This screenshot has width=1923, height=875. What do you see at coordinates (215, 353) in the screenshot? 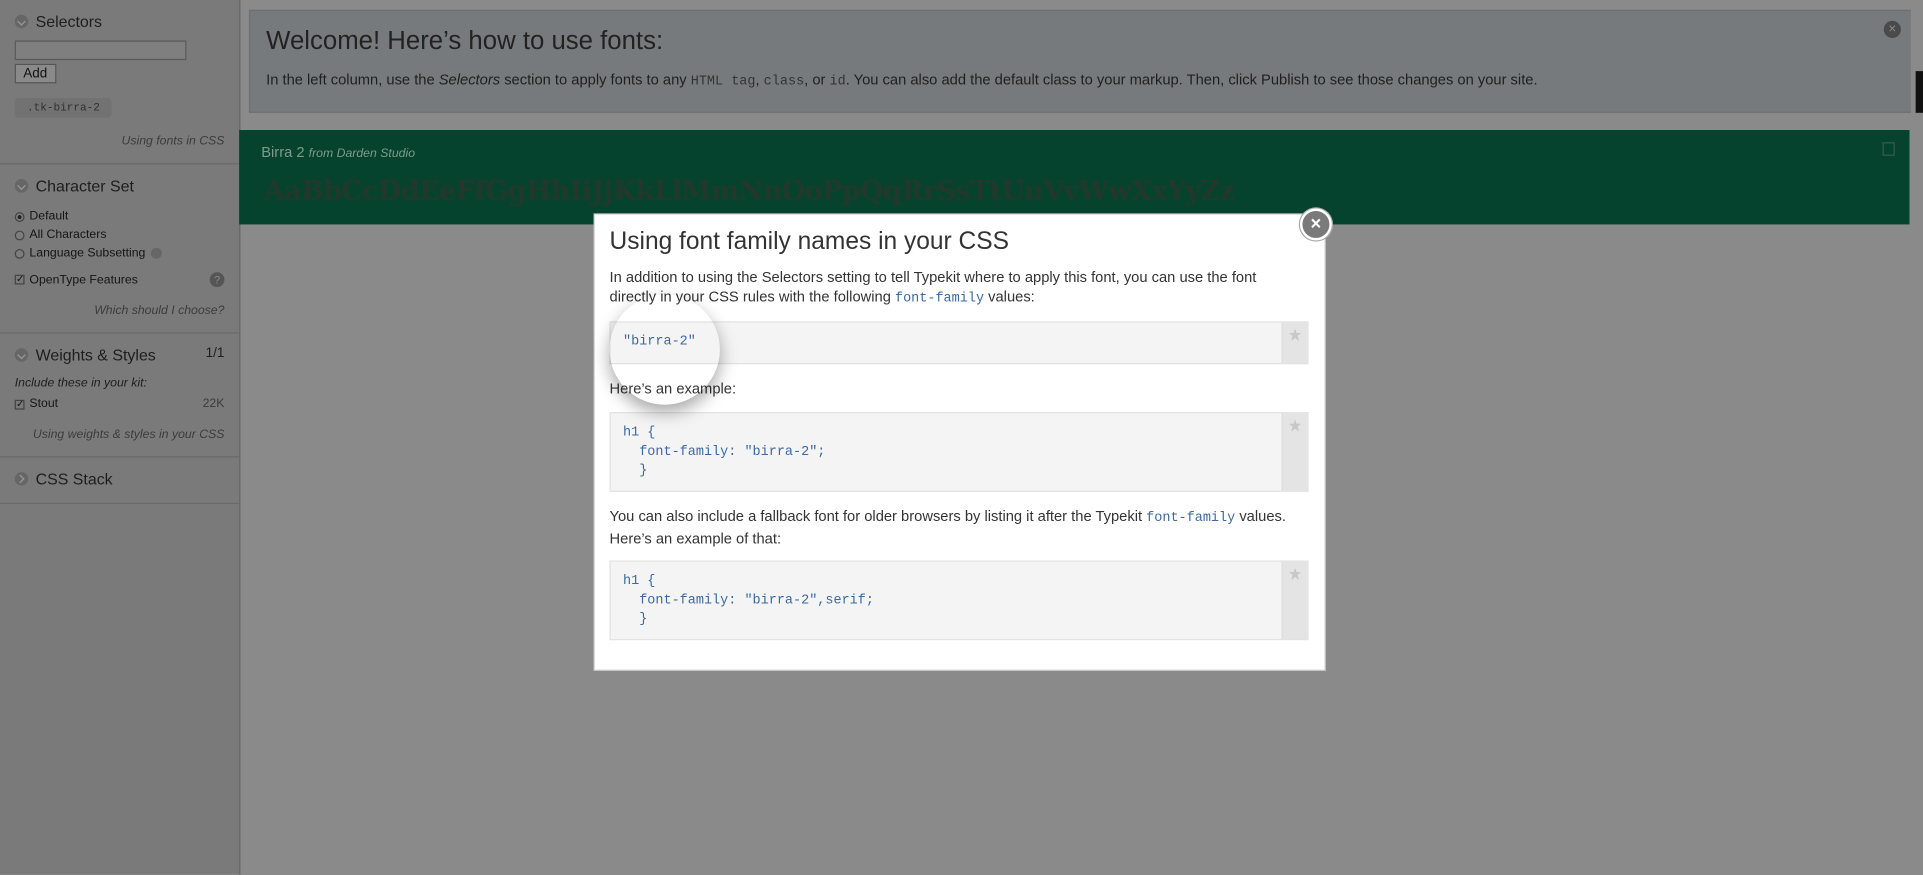
I see `weights-count: 1/1` at bounding box center [215, 353].